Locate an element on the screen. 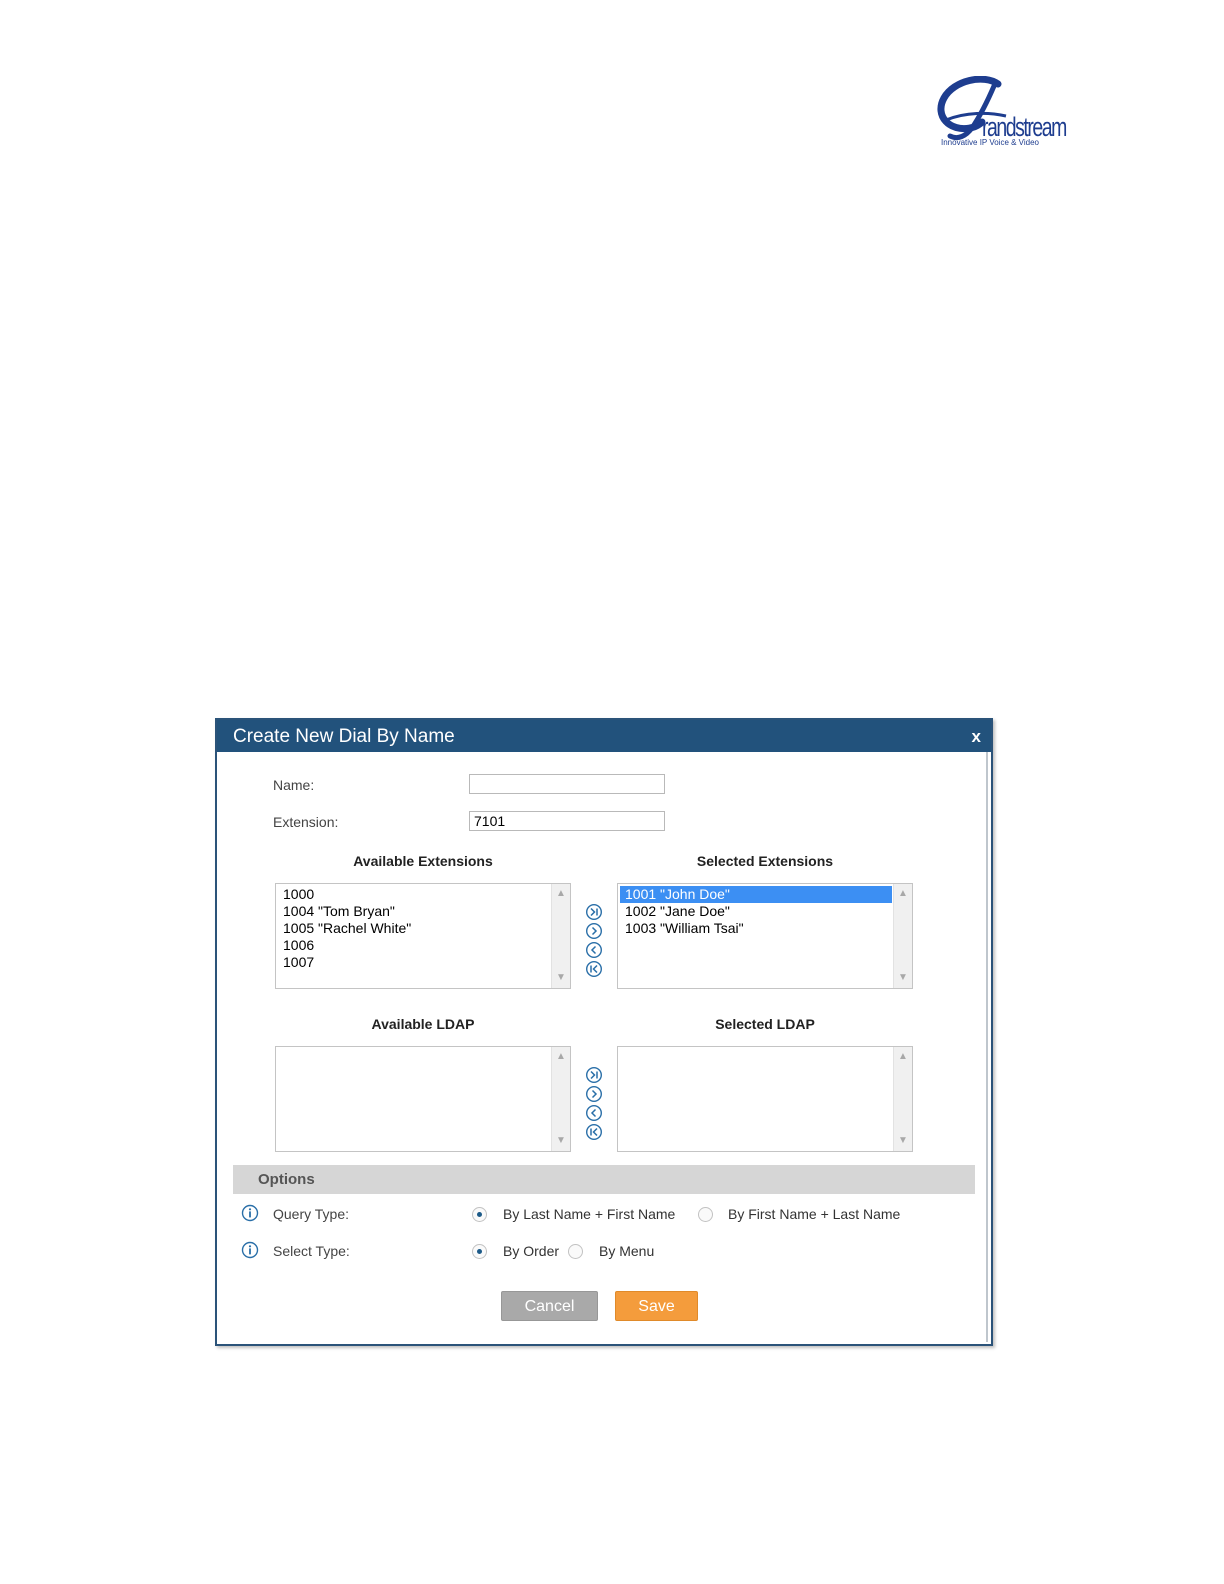  list-item: 1002 "Jane Doe" is located at coordinates (756, 911).